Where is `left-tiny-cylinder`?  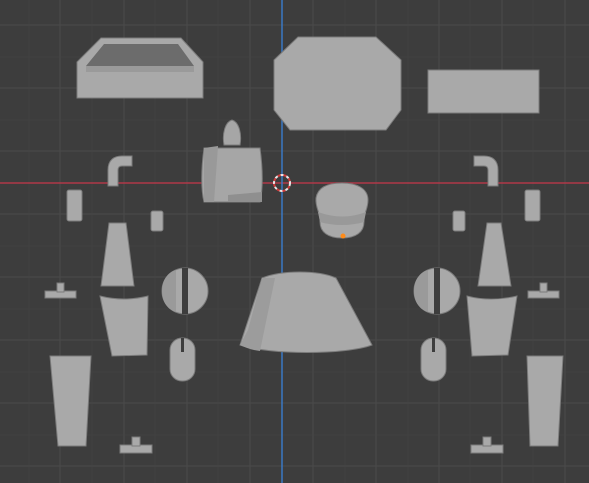
left-tiny-cylinder is located at coordinates (157, 221).